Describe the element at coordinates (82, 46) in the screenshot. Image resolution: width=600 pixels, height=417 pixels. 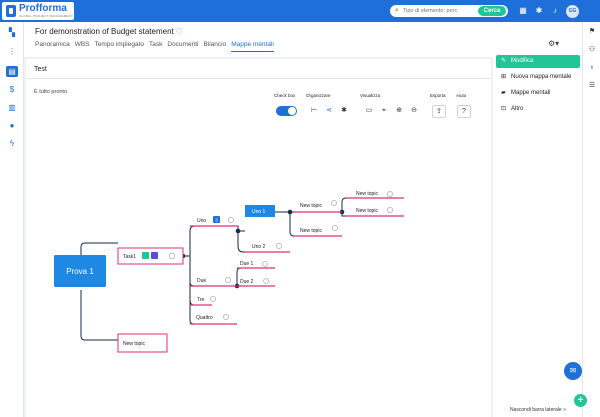
I see `tab-wbs: WBS` at that location.